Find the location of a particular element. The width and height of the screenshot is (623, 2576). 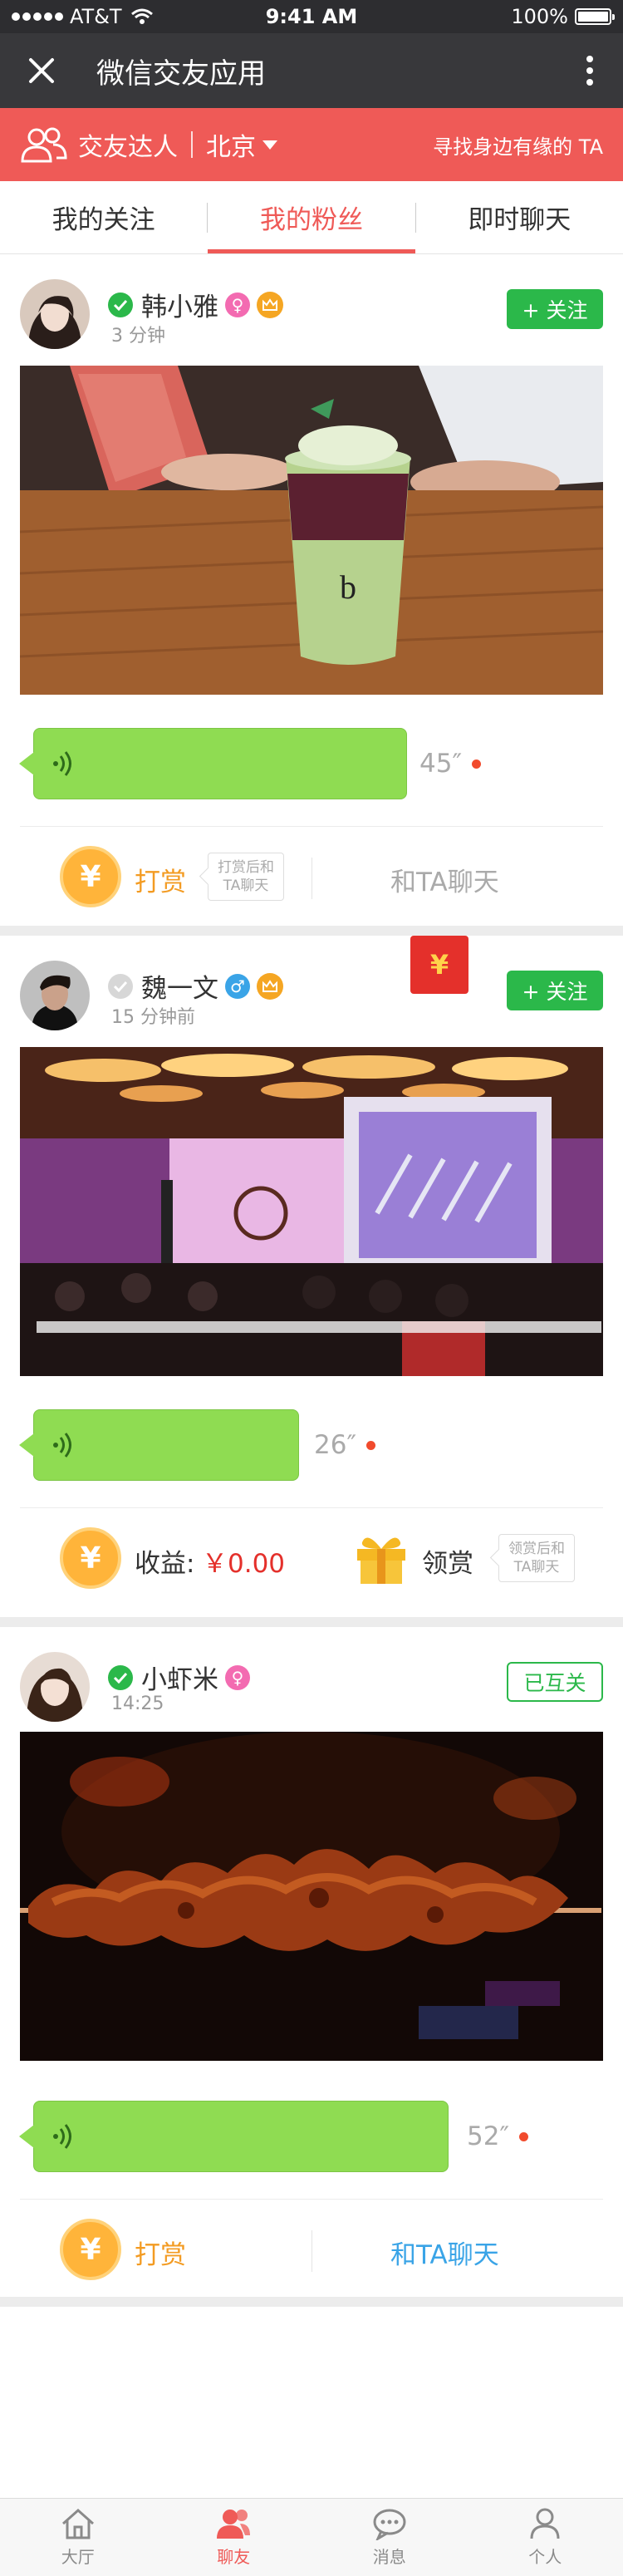

nav-bar: 微信交友应用 is located at coordinates (311, 71).